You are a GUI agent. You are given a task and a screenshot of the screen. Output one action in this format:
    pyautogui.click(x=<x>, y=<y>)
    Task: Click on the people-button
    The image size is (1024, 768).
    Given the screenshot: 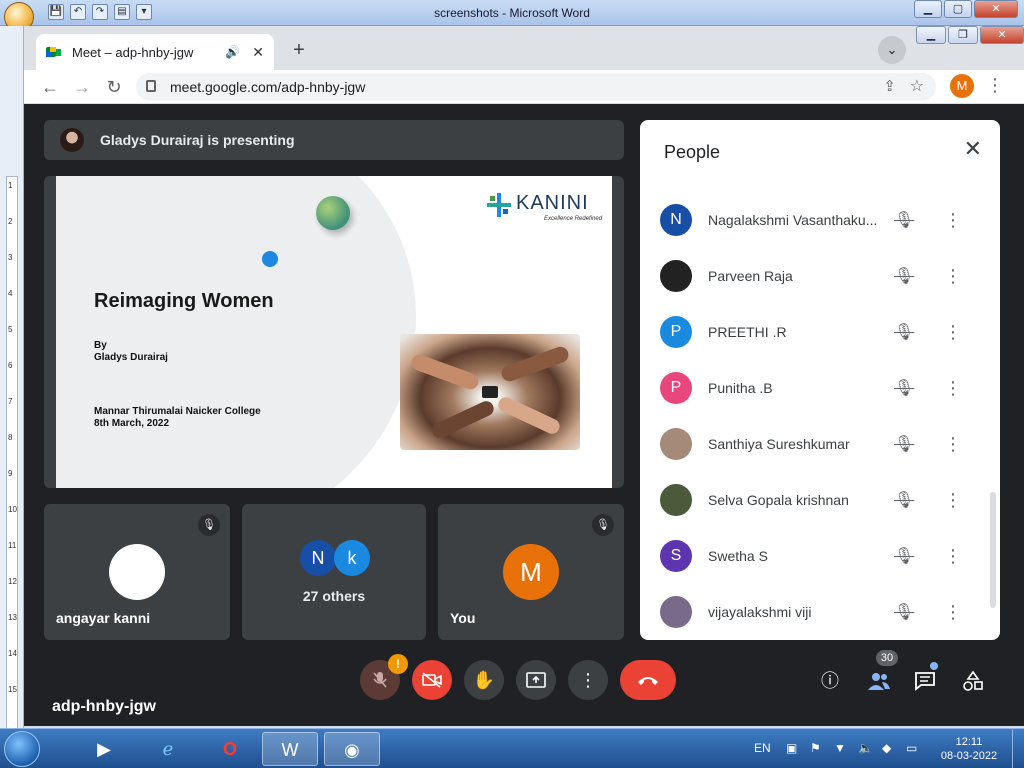 What is the action you would take?
    pyautogui.click(x=879, y=681)
    